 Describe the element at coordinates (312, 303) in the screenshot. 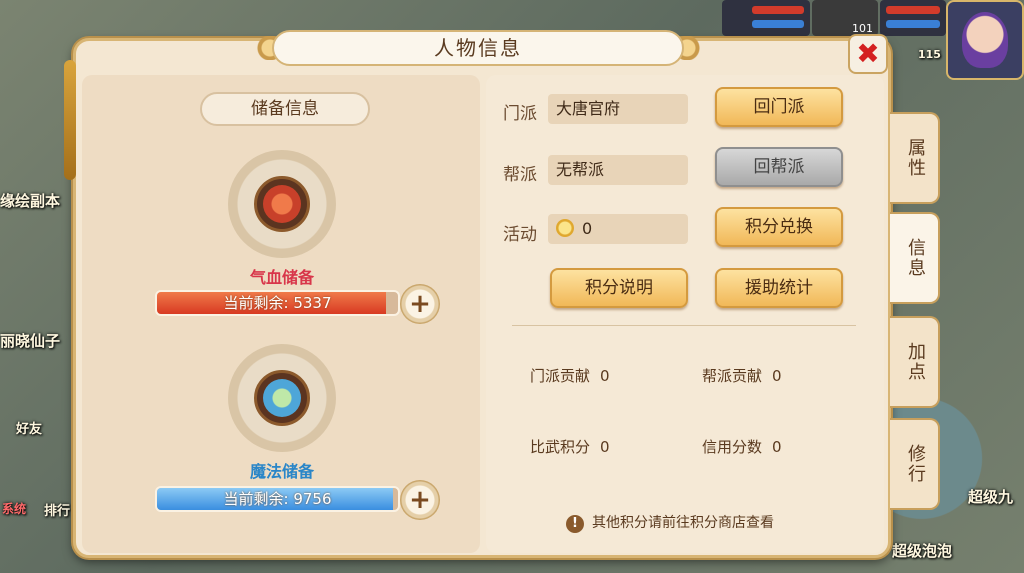

I see `hp-remaining-value: 5337` at that location.